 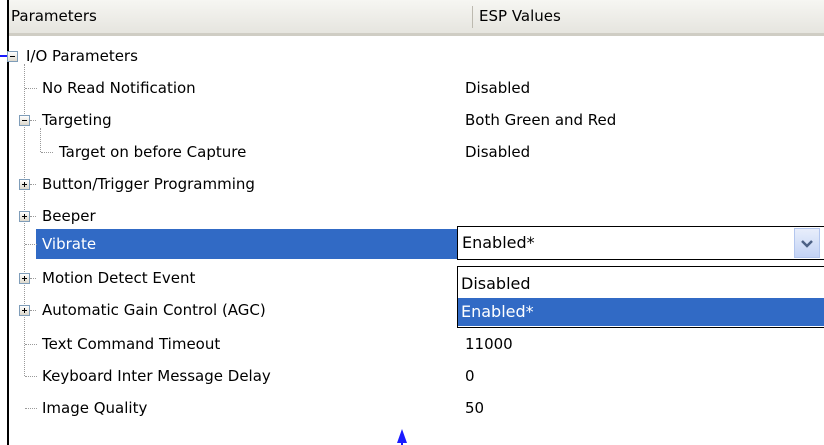 What do you see at coordinates (119, 88) in the screenshot?
I see `tree-row-label: No Read Notification` at bounding box center [119, 88].